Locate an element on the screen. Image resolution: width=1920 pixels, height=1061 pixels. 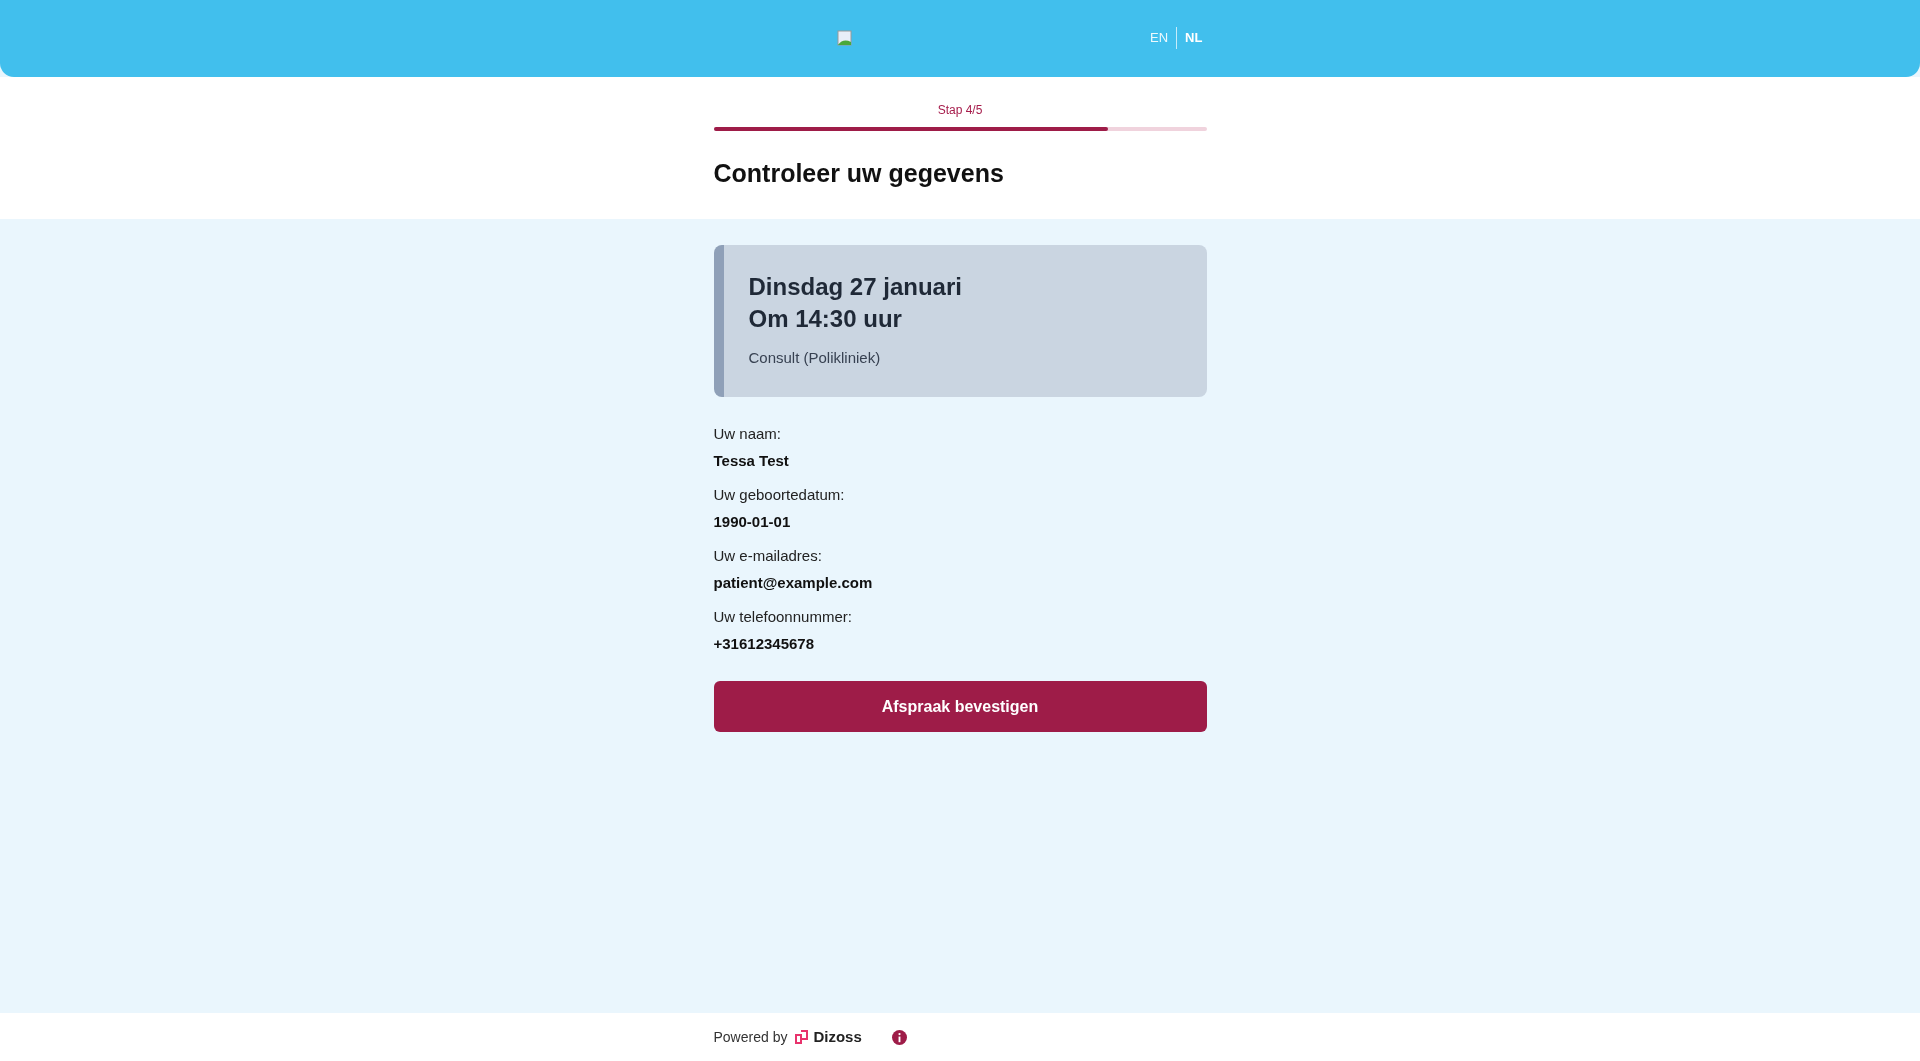
field-value: Tessa Test is located at coordinates (751, 460).